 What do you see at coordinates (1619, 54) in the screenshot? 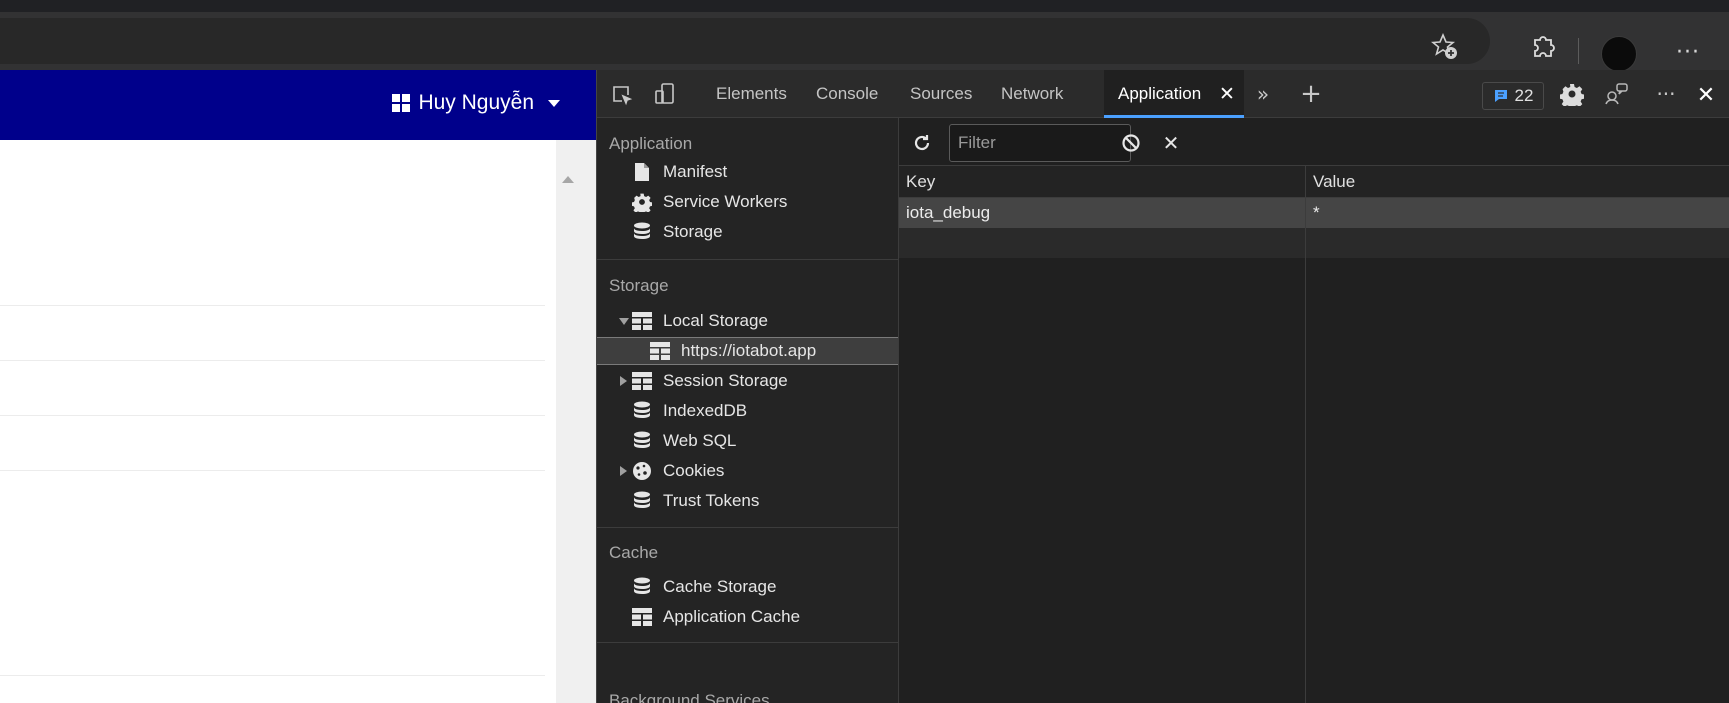
I see `profile-avatar` at bounding box center [1619, 54].